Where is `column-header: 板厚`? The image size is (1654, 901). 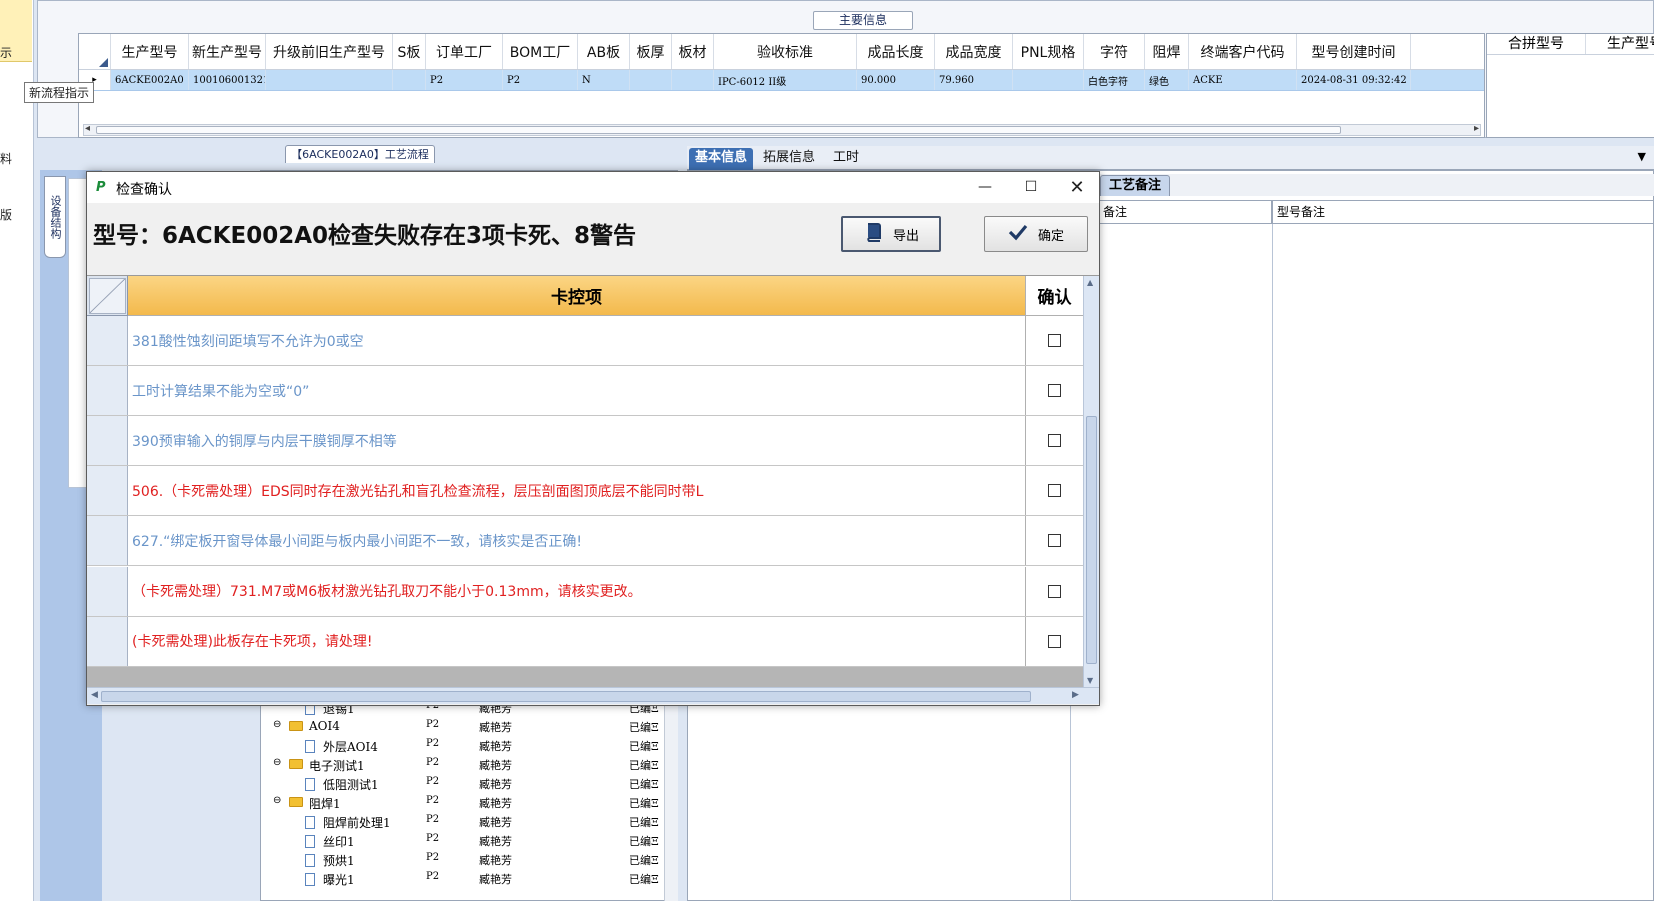
column-header: 板厚 is located at coordinates (651, 51).